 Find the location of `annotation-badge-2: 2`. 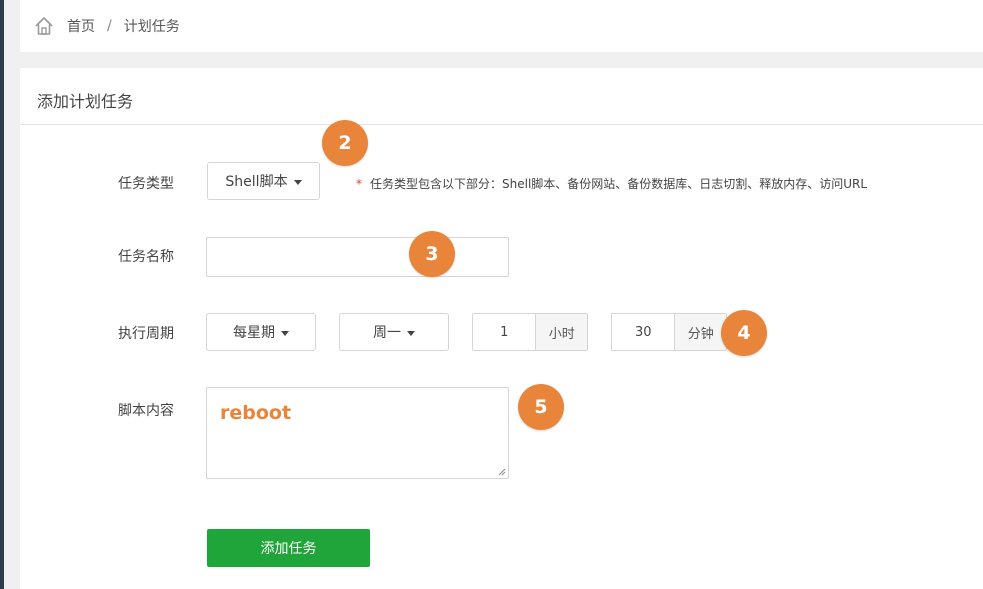

annotation-badge-2: 2 is located at coordinates (345, 143).